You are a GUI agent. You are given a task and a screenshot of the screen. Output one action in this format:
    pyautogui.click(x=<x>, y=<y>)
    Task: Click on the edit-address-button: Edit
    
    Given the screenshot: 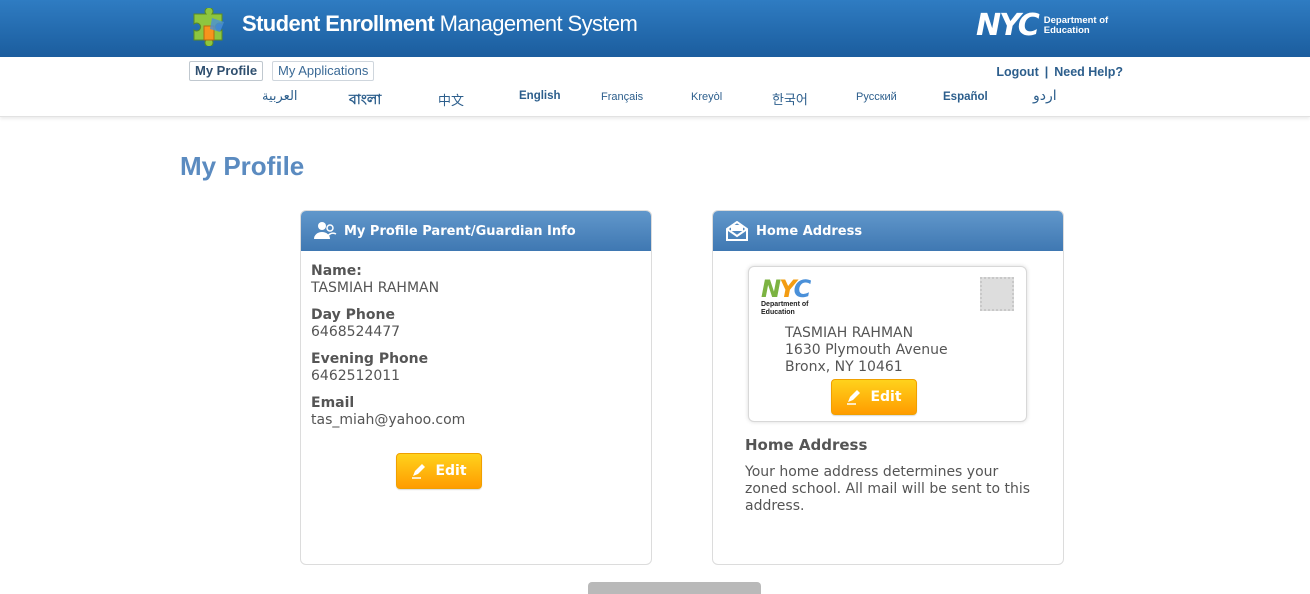 What is the action you would take?
    pyautogui.click(x=874, y=397)
    